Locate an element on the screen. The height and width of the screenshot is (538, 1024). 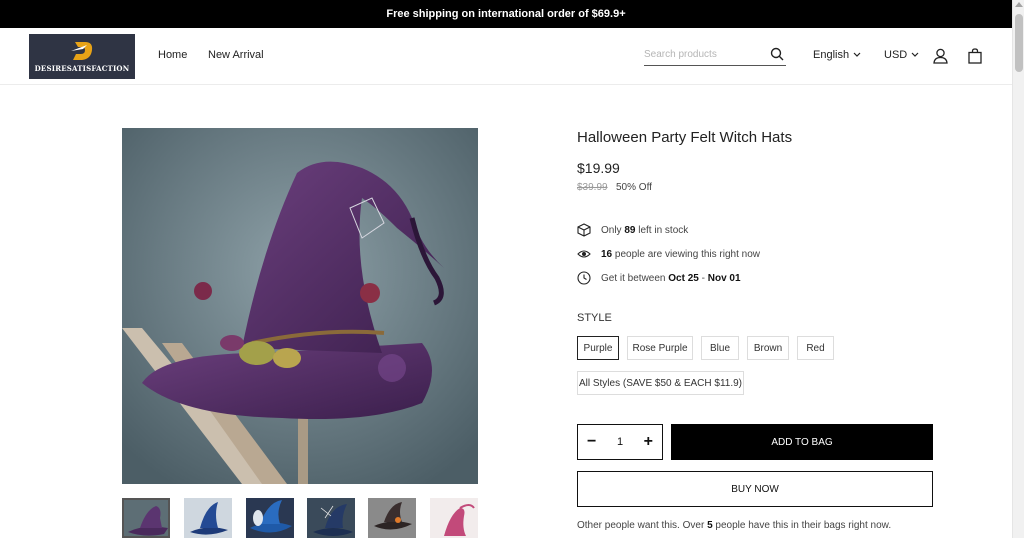
viewers-info: 16 people are viewing this right now is located at coordinates (668, 254).